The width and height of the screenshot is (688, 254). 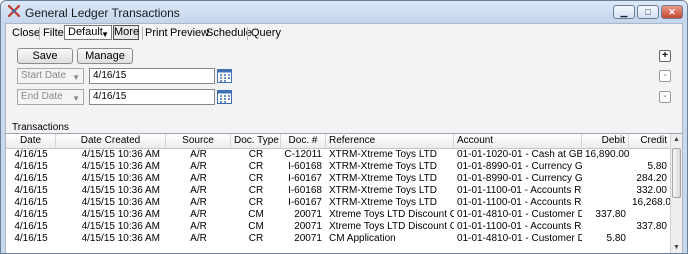 I want to click on end-date-field-select: End Date ▼, so click(x=50, y=97).